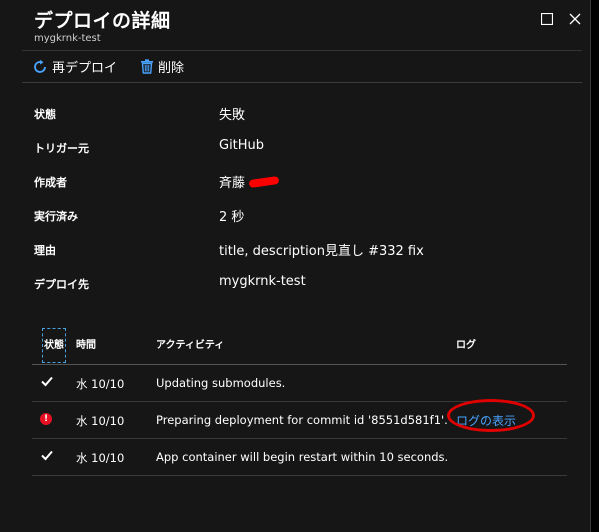 The width and height of the screenshot is (599, 532). I want to click on property-label: 実行済み, so click(56, 216).